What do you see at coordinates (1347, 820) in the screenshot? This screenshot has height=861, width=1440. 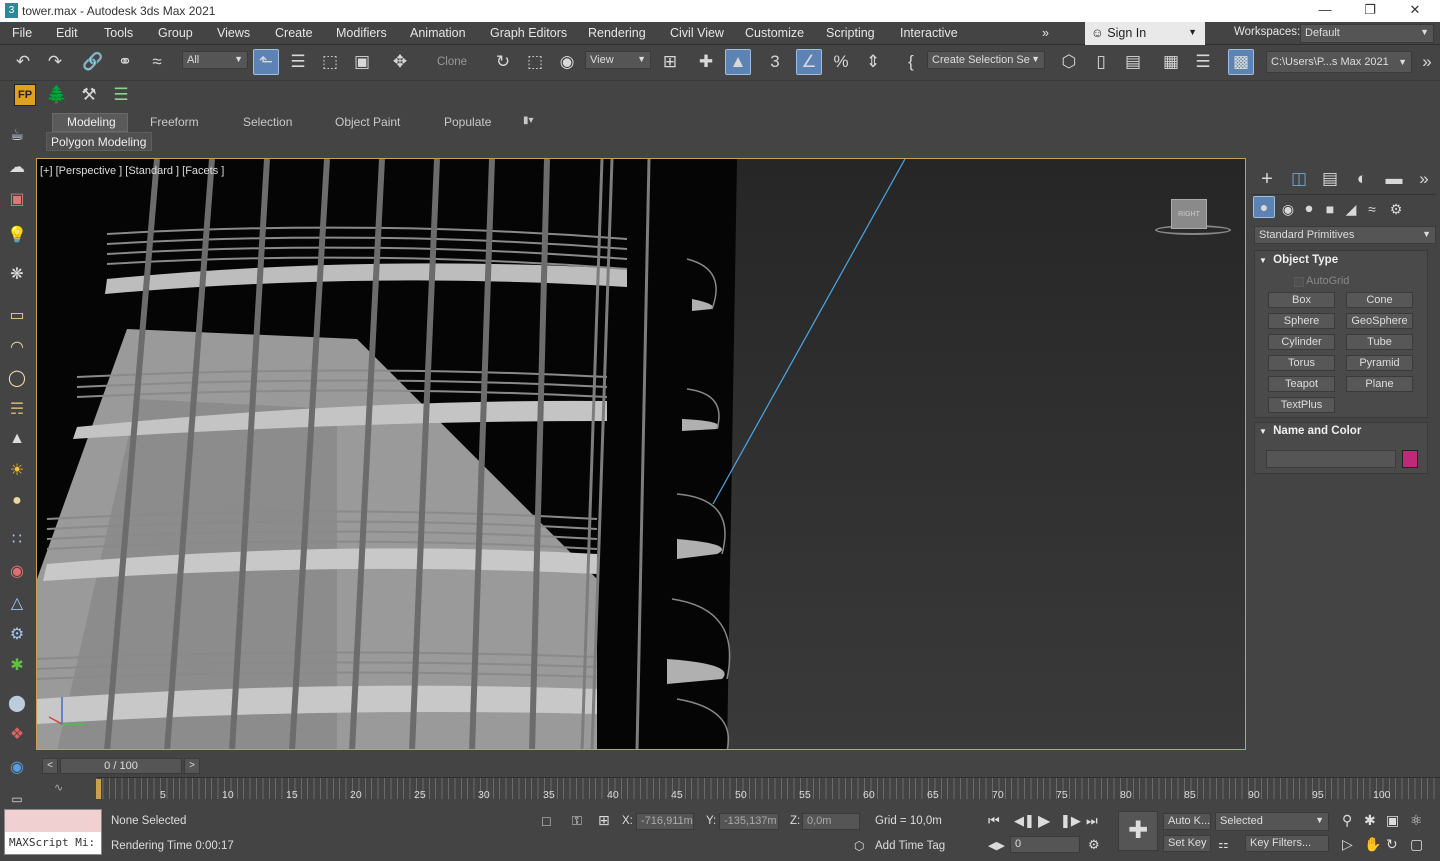 I see `zoom-icon: ⚲` at bounding box center [1347, 820].